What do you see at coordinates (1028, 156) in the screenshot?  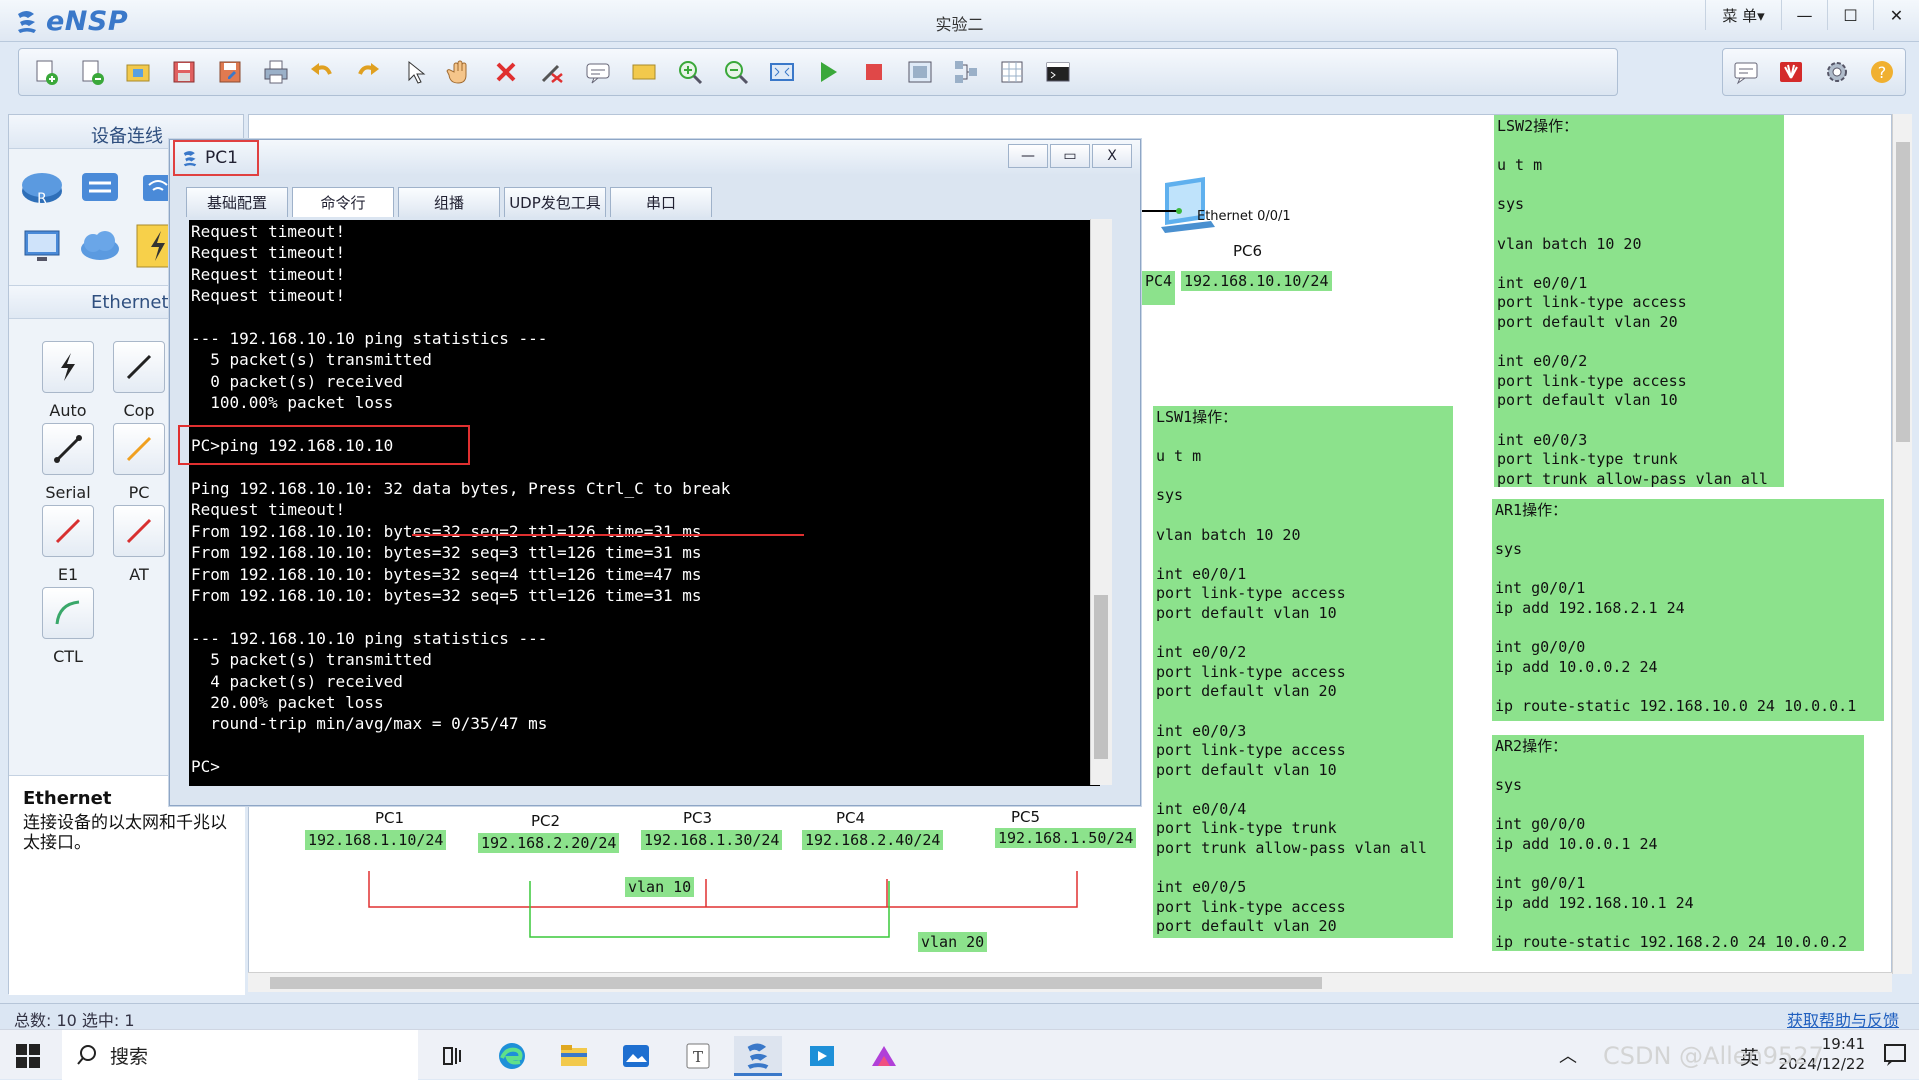 I see `pc1-minimize-button: —` at bounding box center [1028, 156].